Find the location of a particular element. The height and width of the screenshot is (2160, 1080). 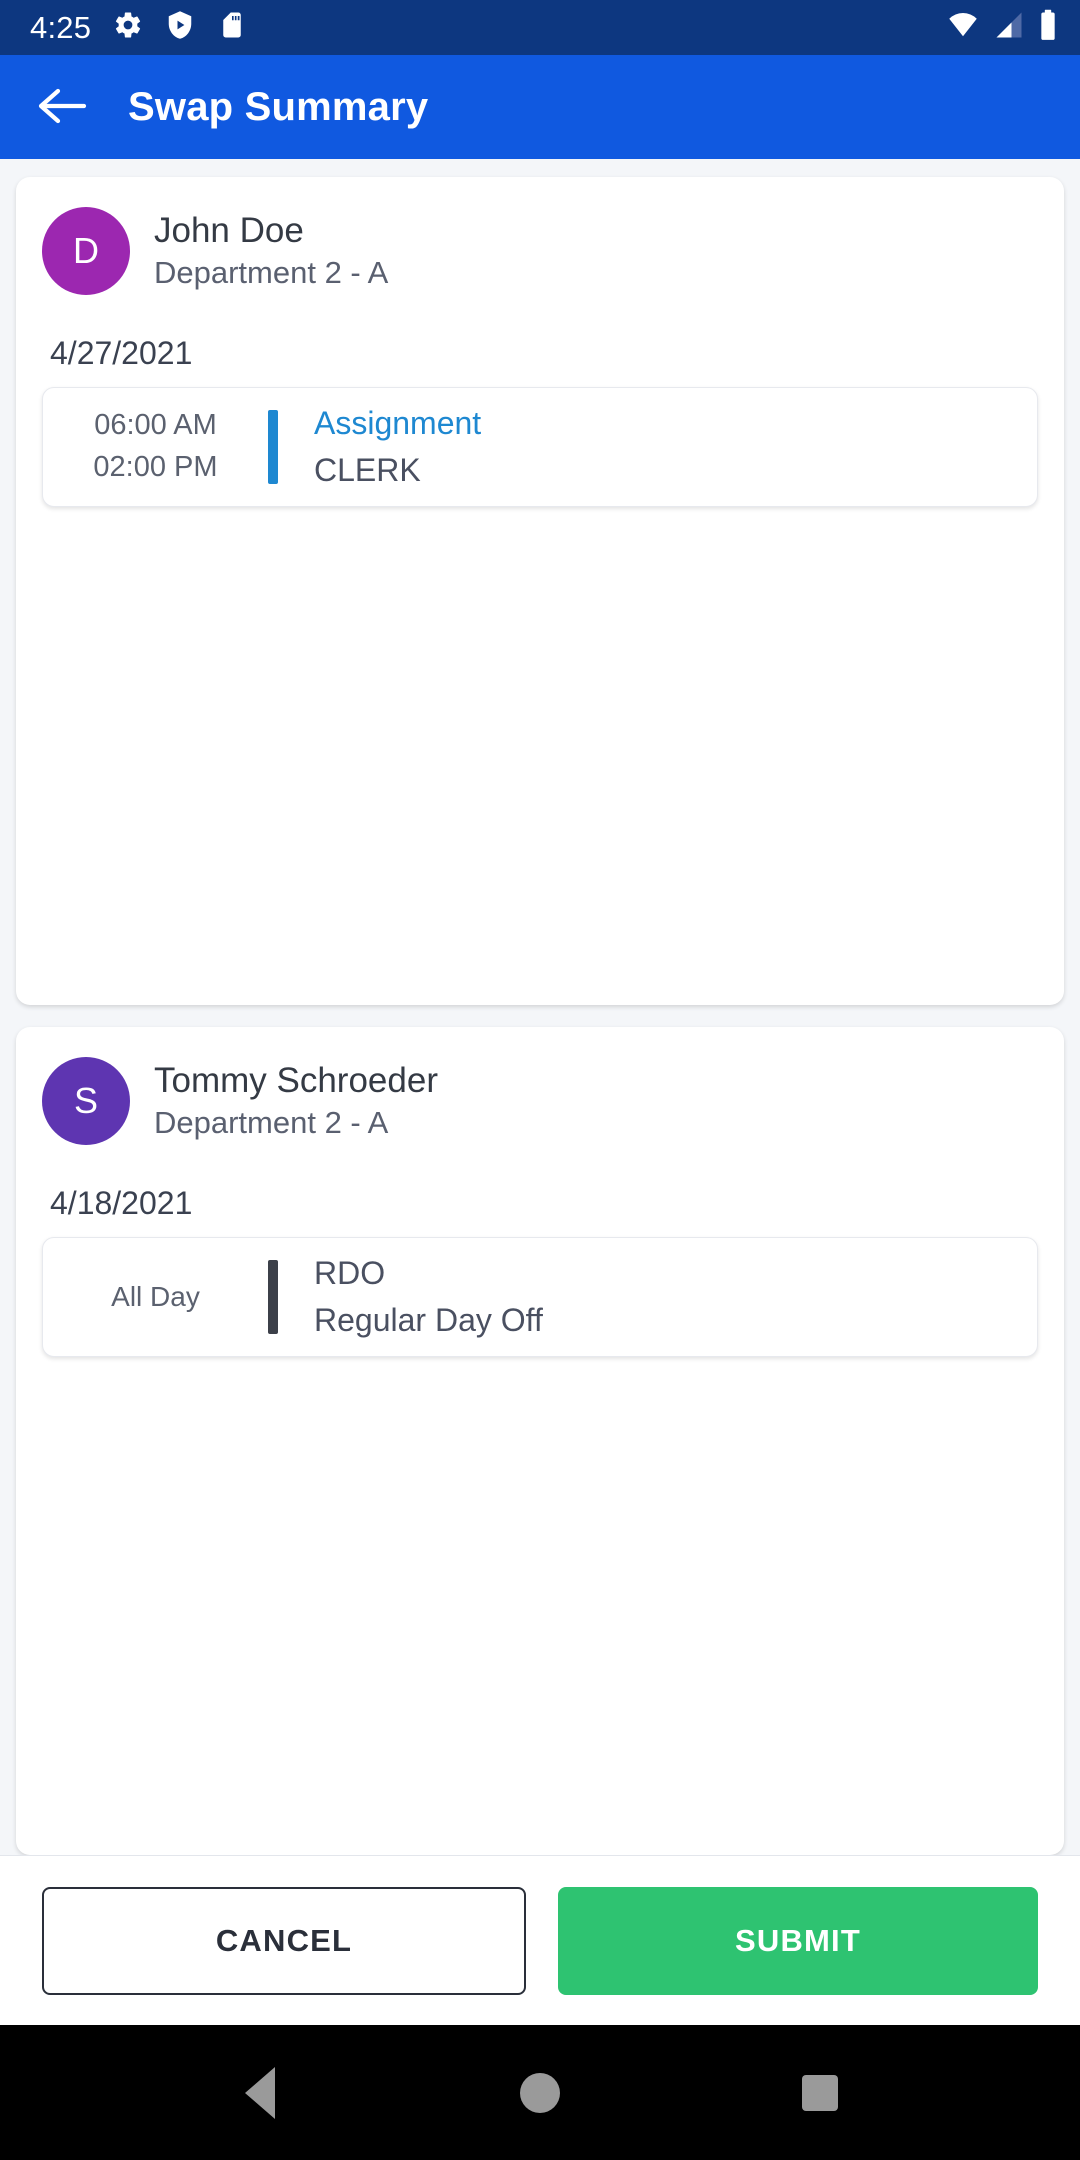

person-identity: Tommy Schroeder Department 2 - A is located at coordinates (296, 1101).